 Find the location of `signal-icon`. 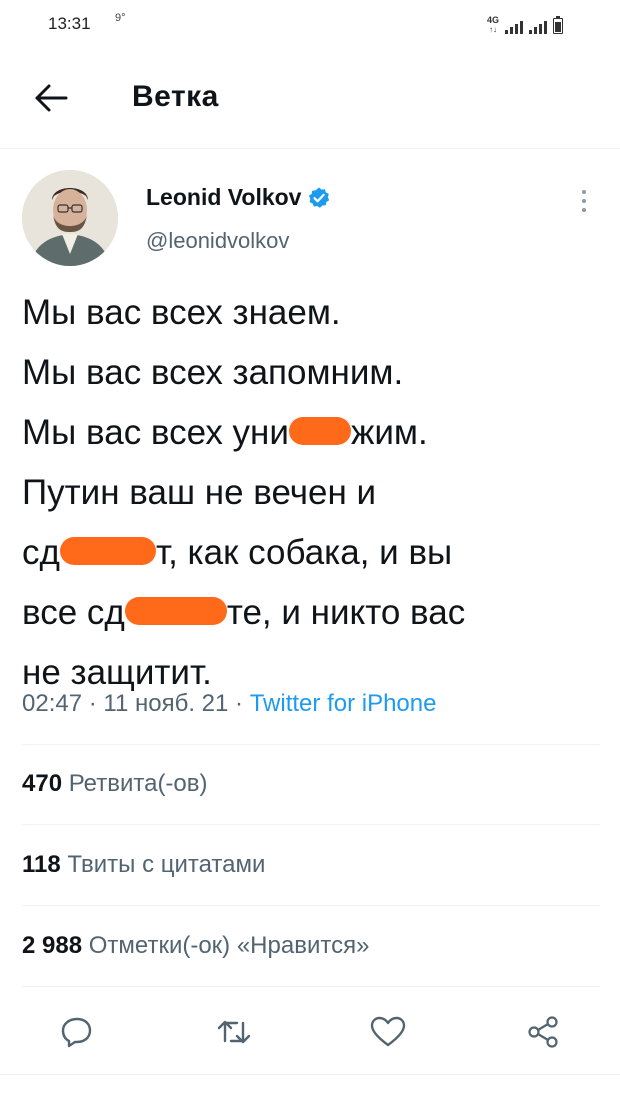

signal-icon is located at coordinates (514, 26).